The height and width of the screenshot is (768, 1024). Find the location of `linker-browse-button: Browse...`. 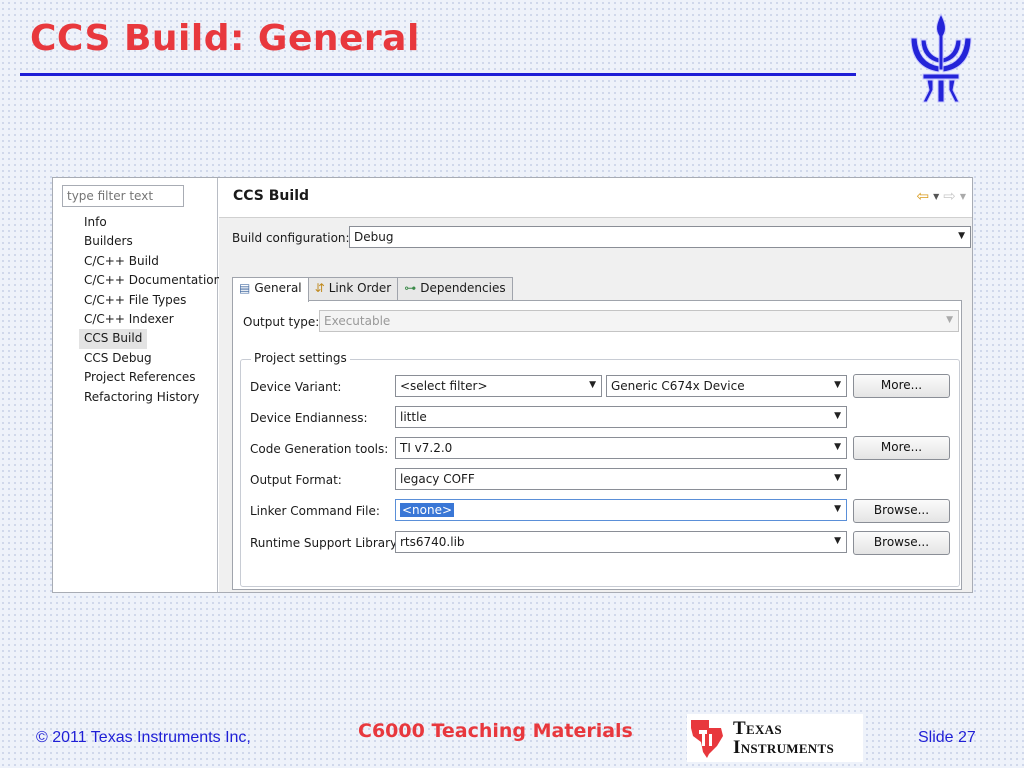

linker-browse-button: Browse... is located at coordinates (901, 511).